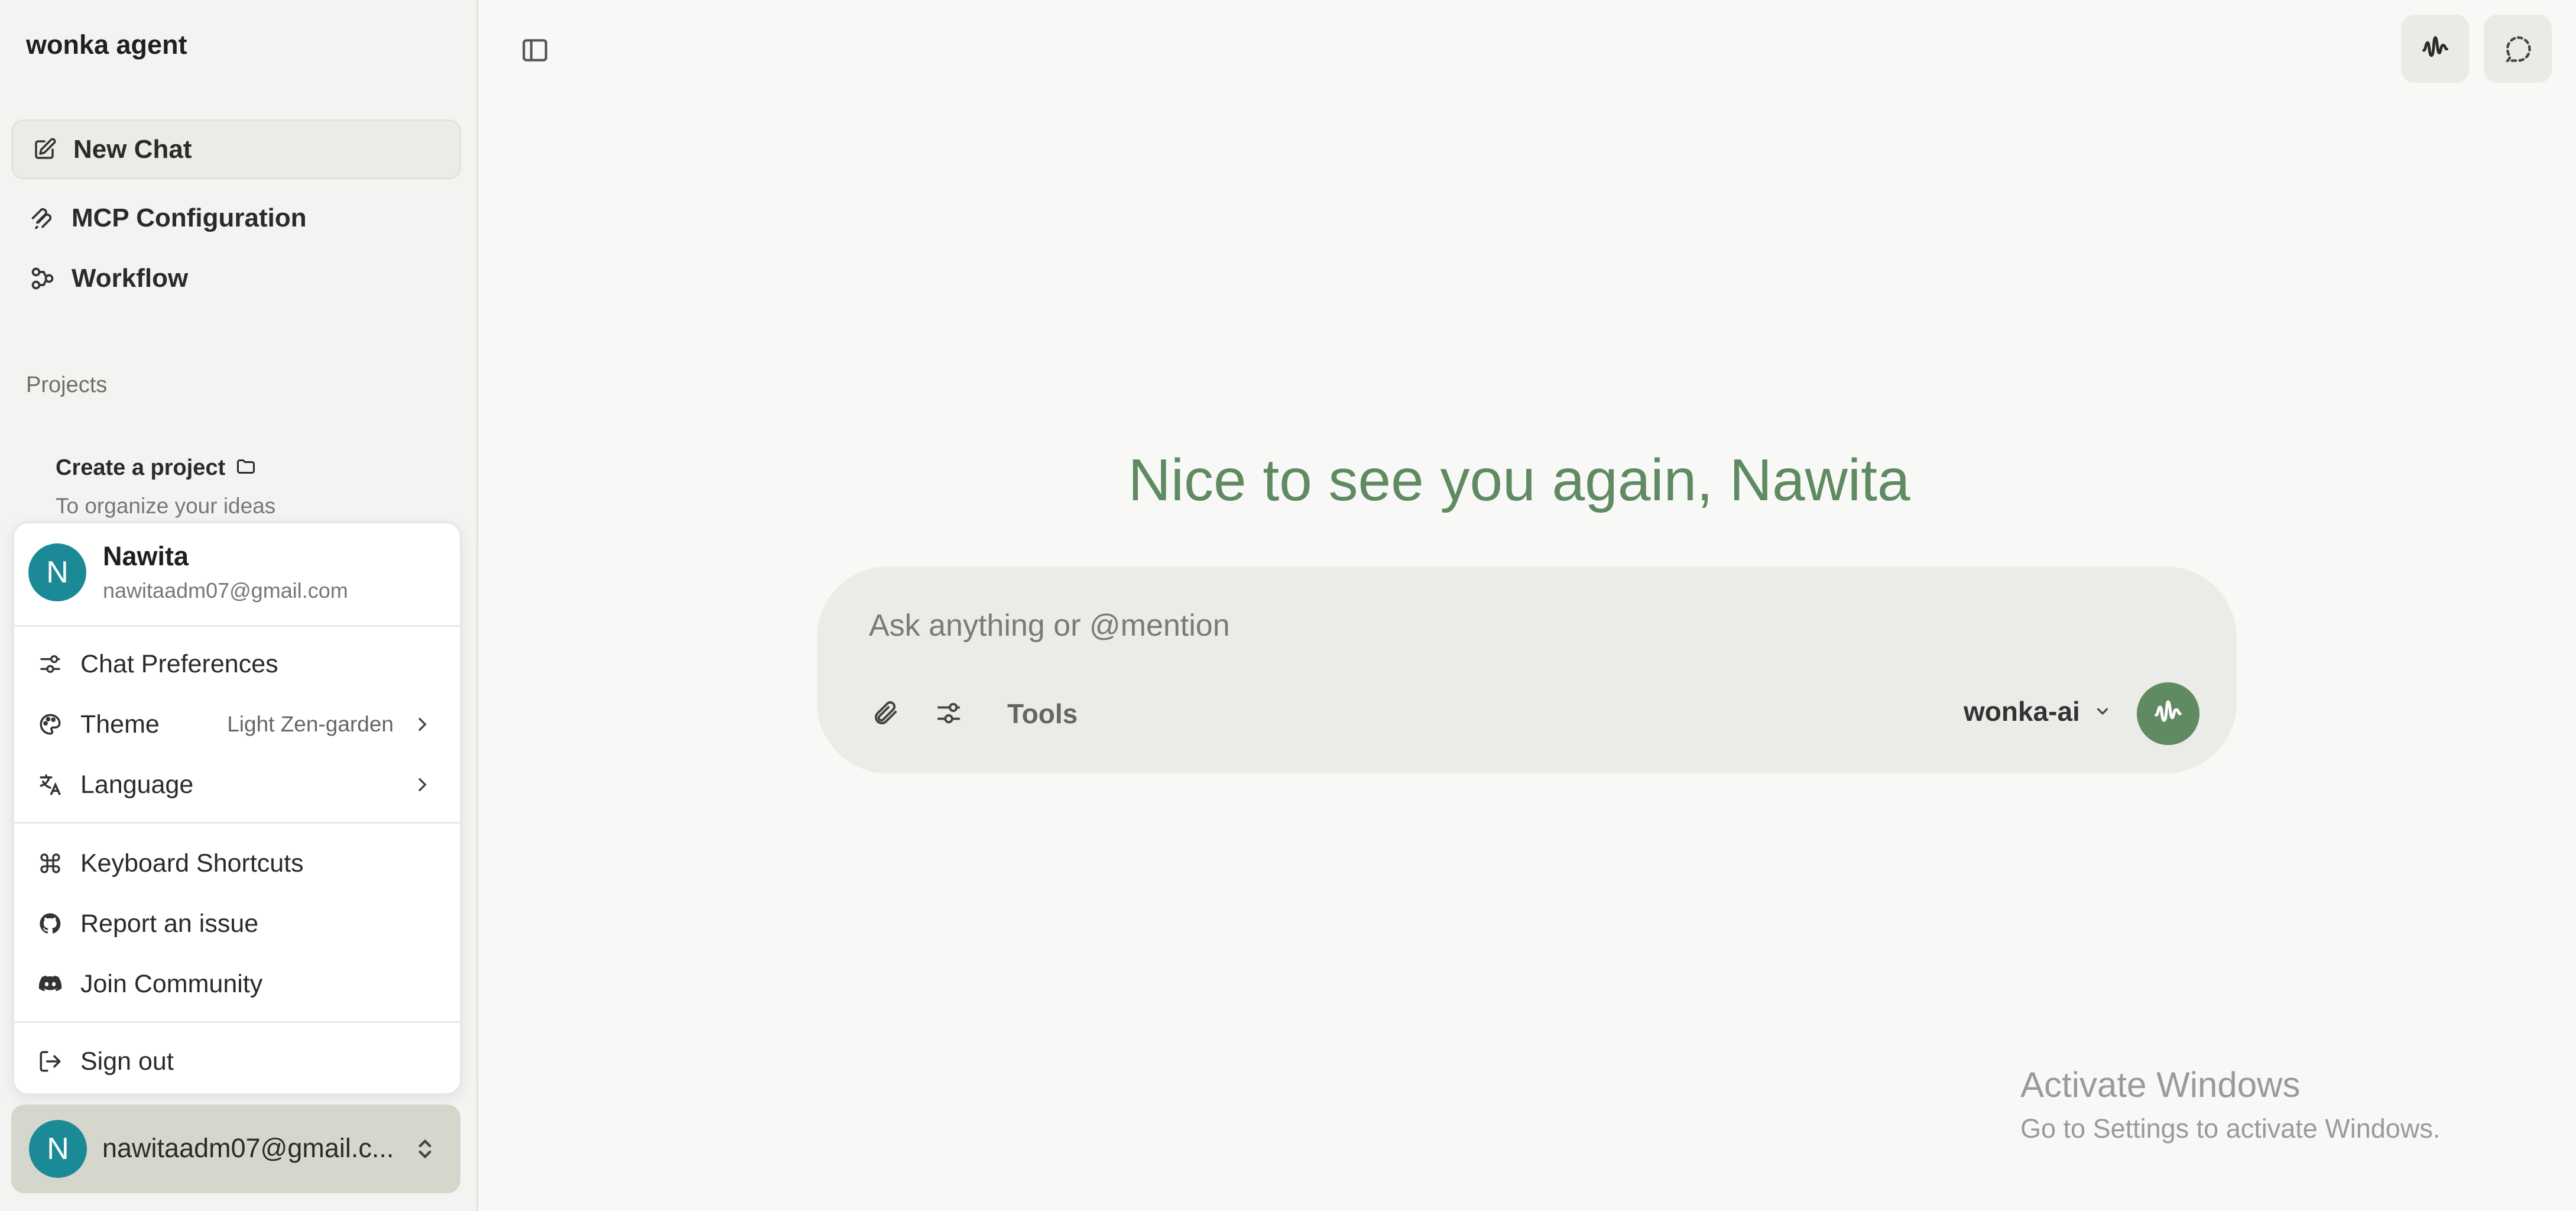 The height and width of the screenshot is (1211, 2576). I want to click on model-selector: wonka-ai, so click(2039, 711).